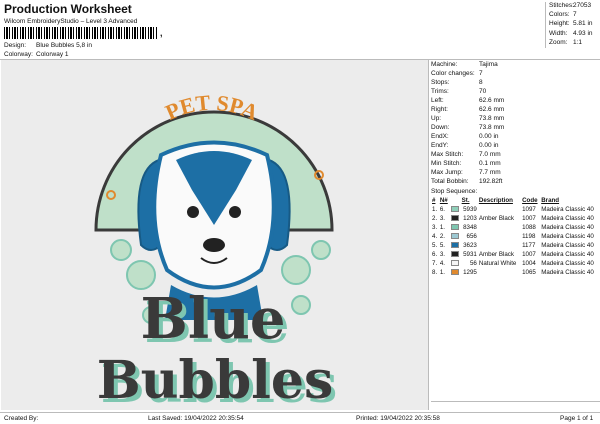 The width and height of the screenshot is (600, 424). I want to click on thread-code: 1198, so click(529, 236).